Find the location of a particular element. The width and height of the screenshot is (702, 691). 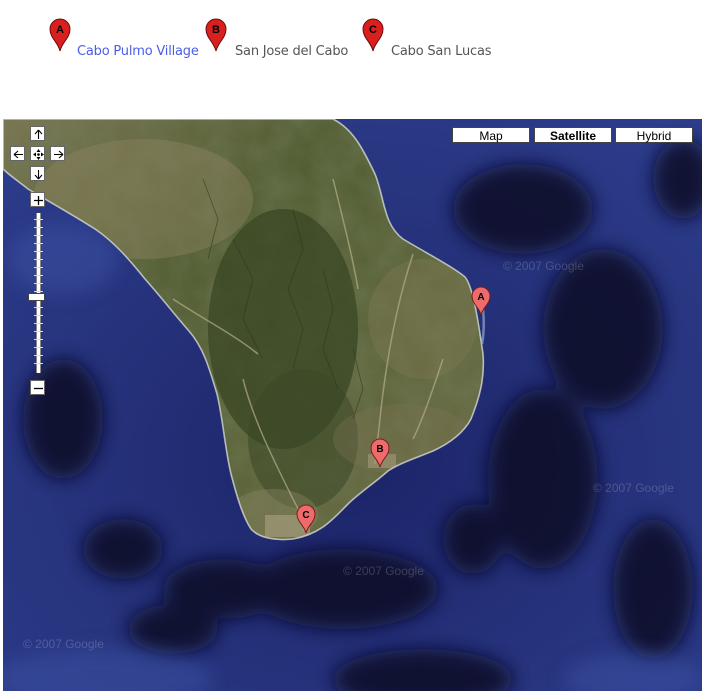

pan-right-button is located at coordinates (57, 153).